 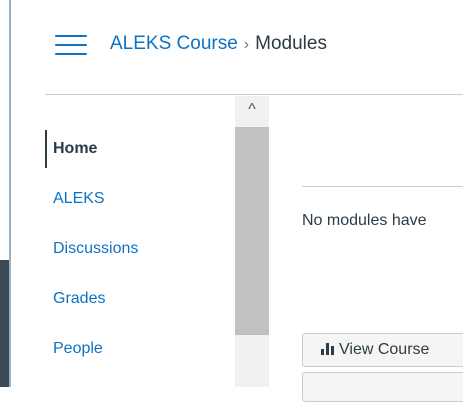 I want to click on empty-modules-message: No modules have, so click(x=364, y=220).